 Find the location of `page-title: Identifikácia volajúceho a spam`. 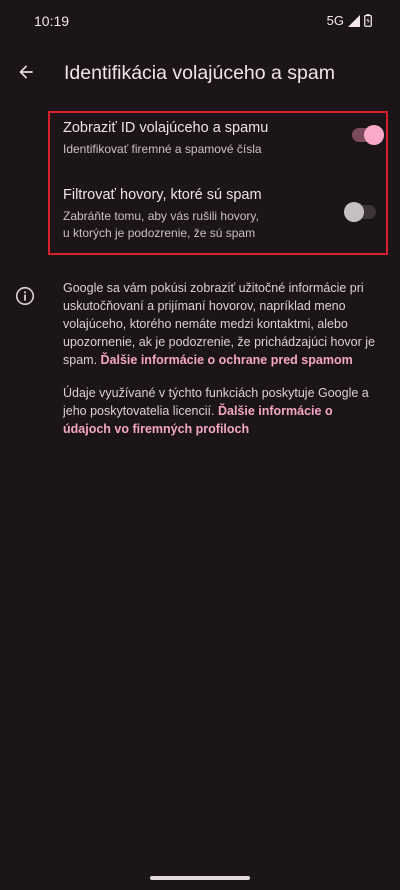

page-title: Identifikácia volajúceho a spam is located at coordinates (199, 73).